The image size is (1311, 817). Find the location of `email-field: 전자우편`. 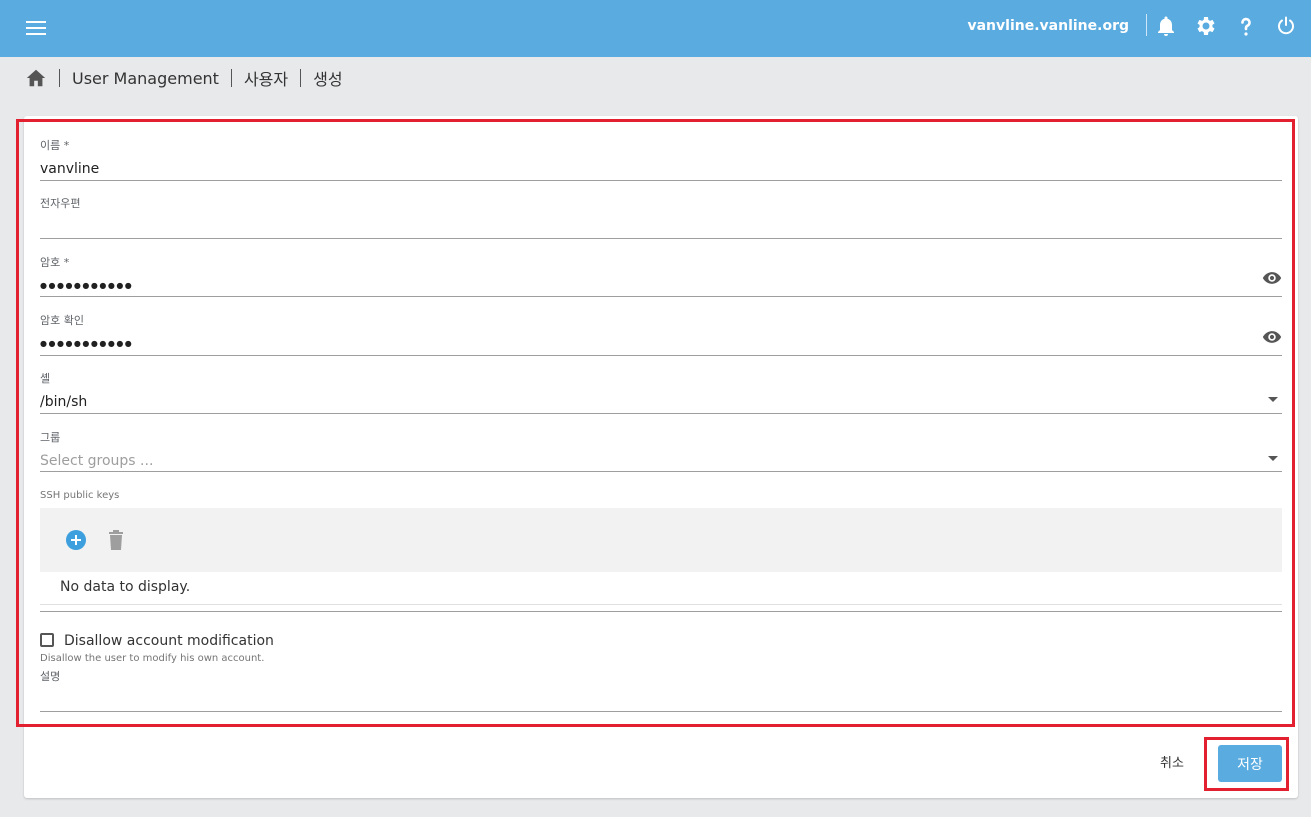

email-field: 전자우편 is located at coordinates (661, 218).